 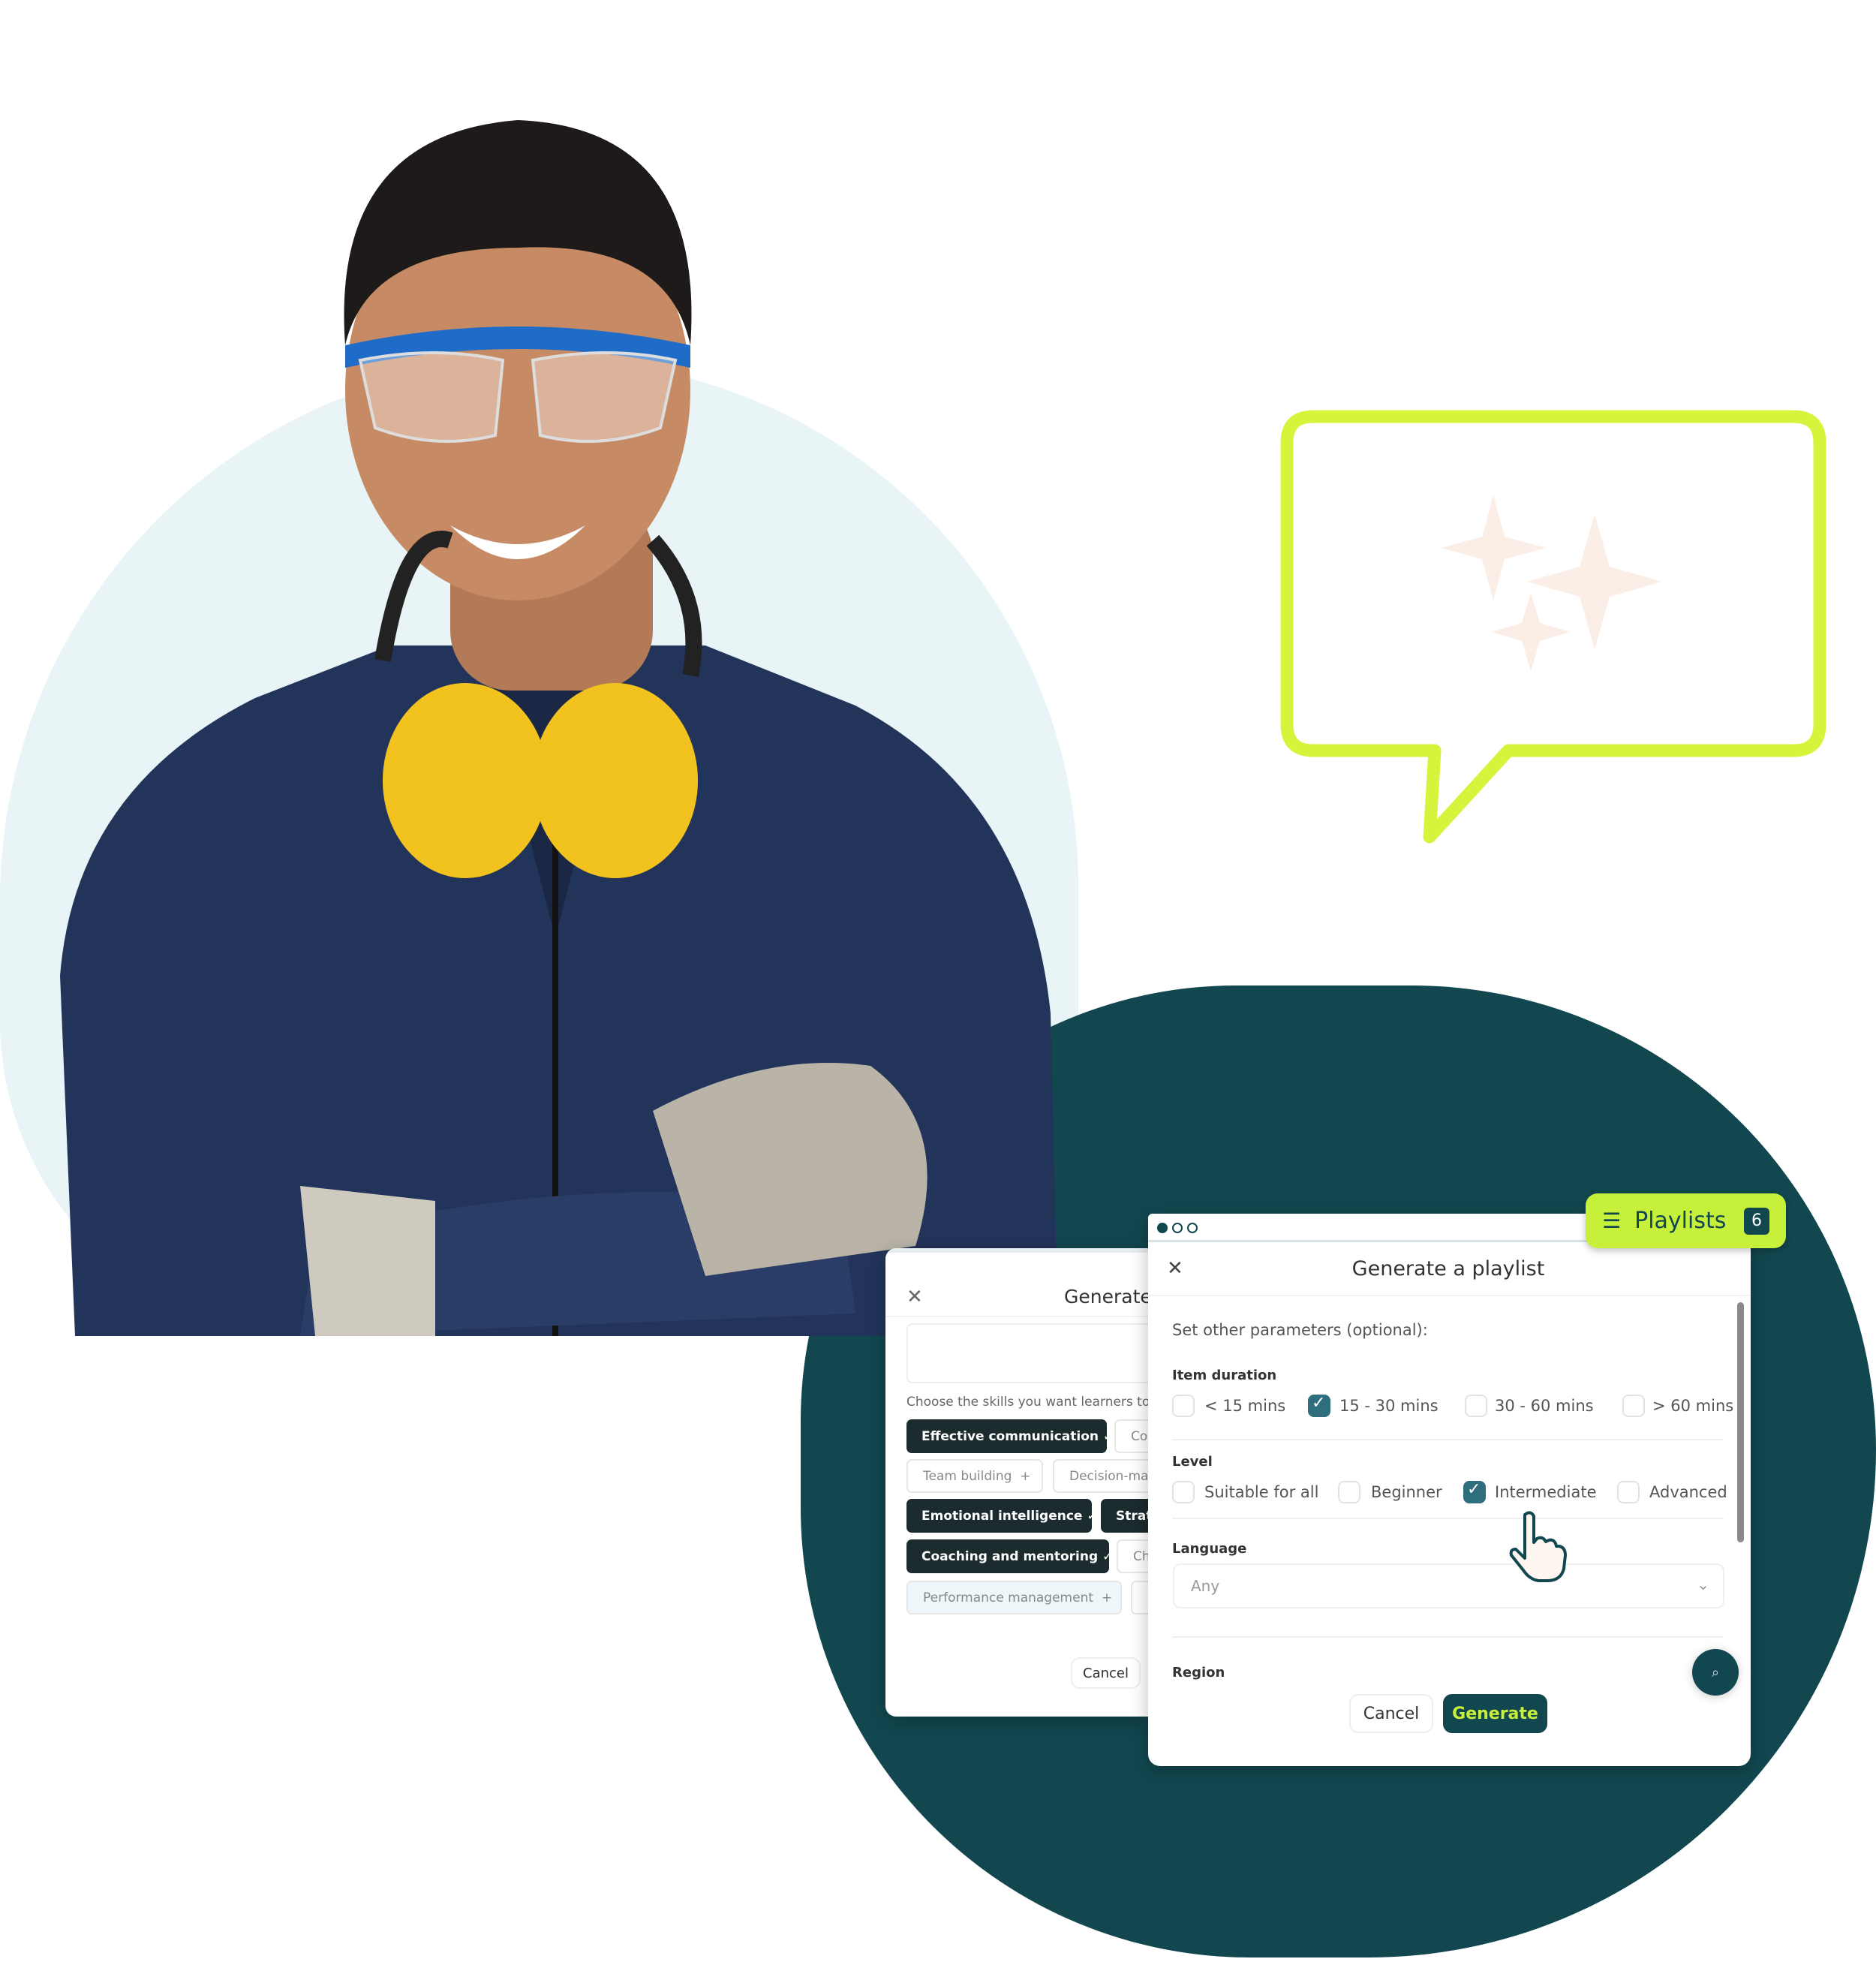 What do you see at coordinates (1300, 1330) in the screenshot?
I see `intro-text: Set other parameters (optional):` at bounding box center [1300, 1330].